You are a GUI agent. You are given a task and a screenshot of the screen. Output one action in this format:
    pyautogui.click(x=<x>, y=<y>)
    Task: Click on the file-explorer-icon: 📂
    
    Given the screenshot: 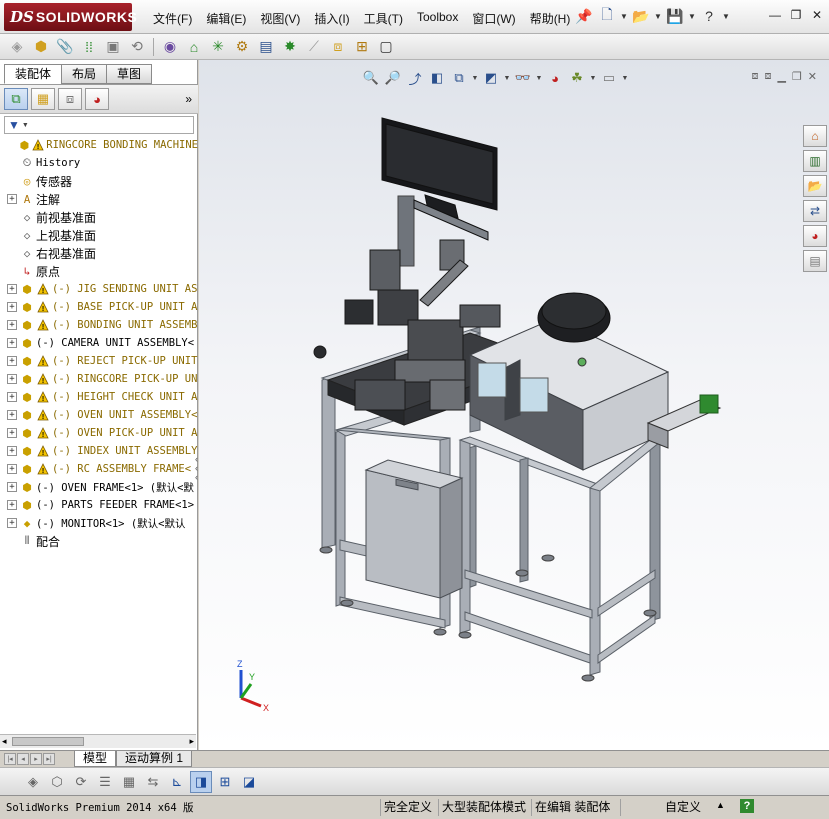 What is the action you would take?
    pyautogui.click(x=815, y=186)
    